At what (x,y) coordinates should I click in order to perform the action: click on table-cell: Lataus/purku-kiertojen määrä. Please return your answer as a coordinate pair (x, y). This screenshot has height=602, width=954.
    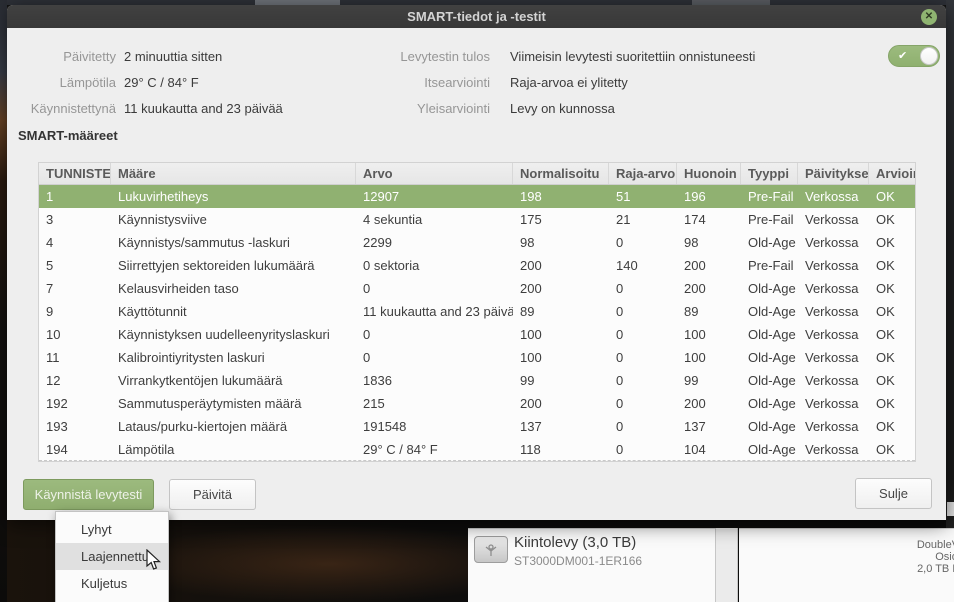
    Looking at the image, I should click on (203, 426).